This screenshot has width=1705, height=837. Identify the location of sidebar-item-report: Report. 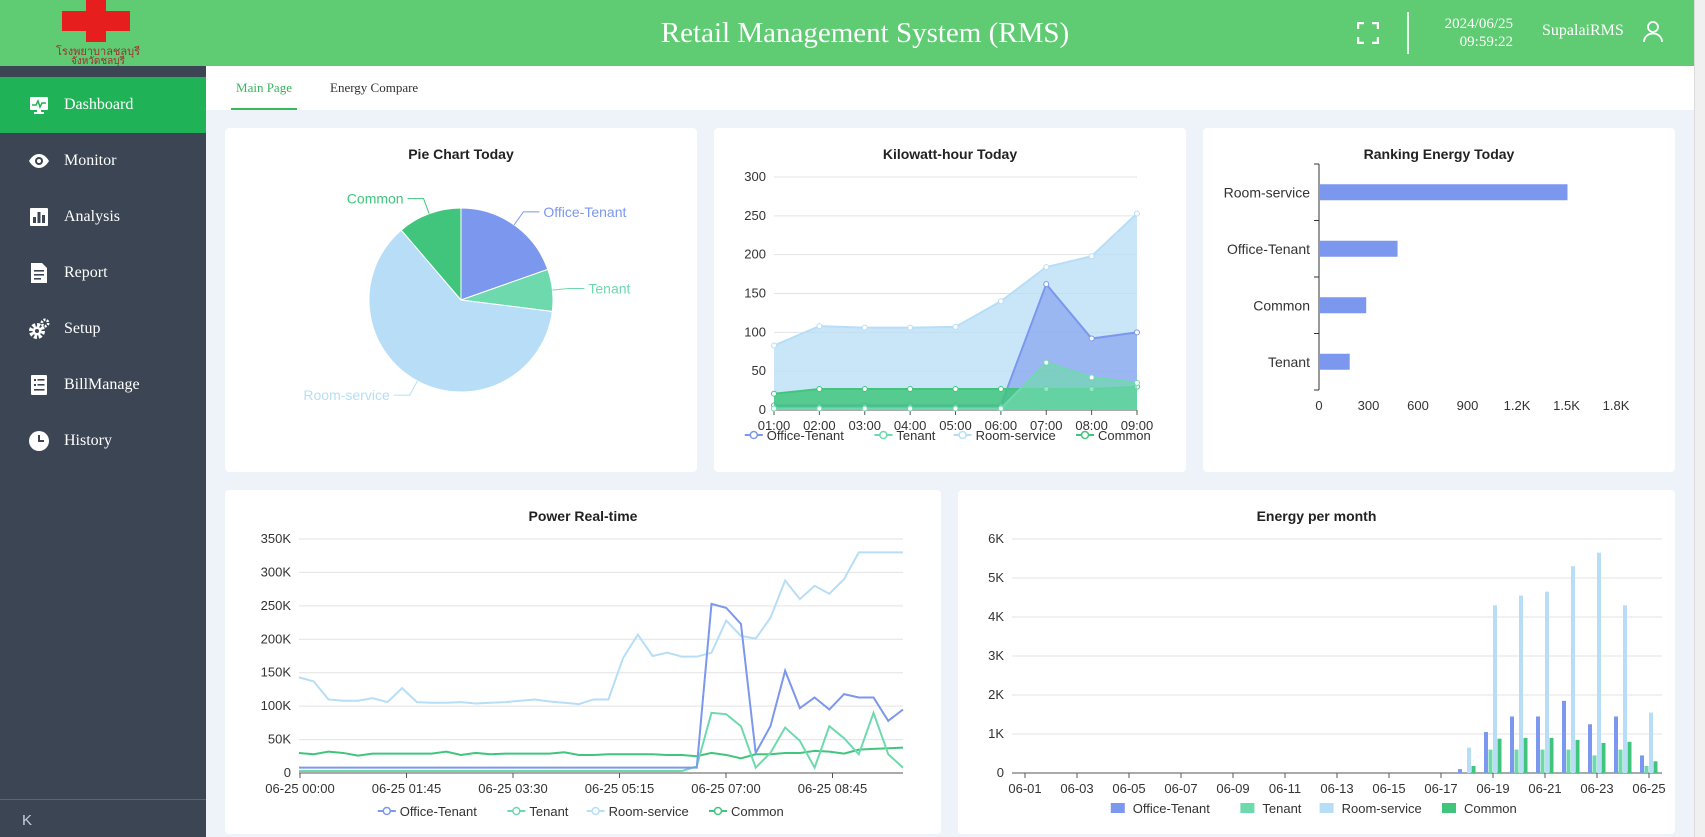
(103, 273).